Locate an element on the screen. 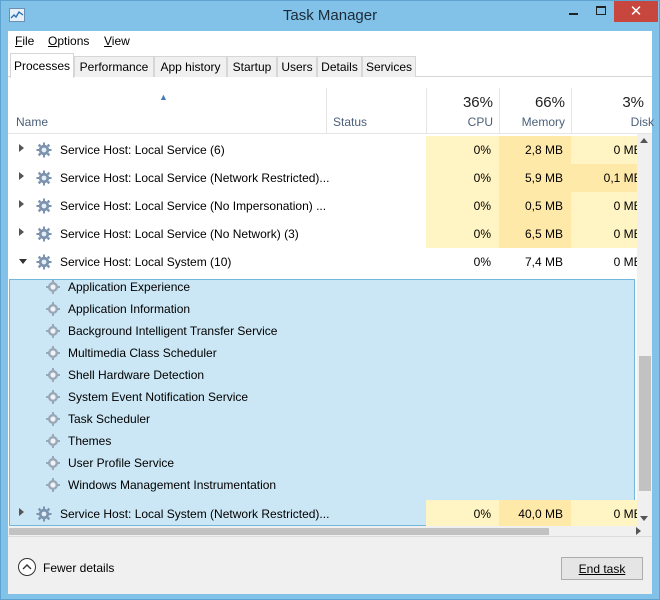 The image size is (660, 600). memory-value: 7,4 MB is located at coordinates (543, 262).